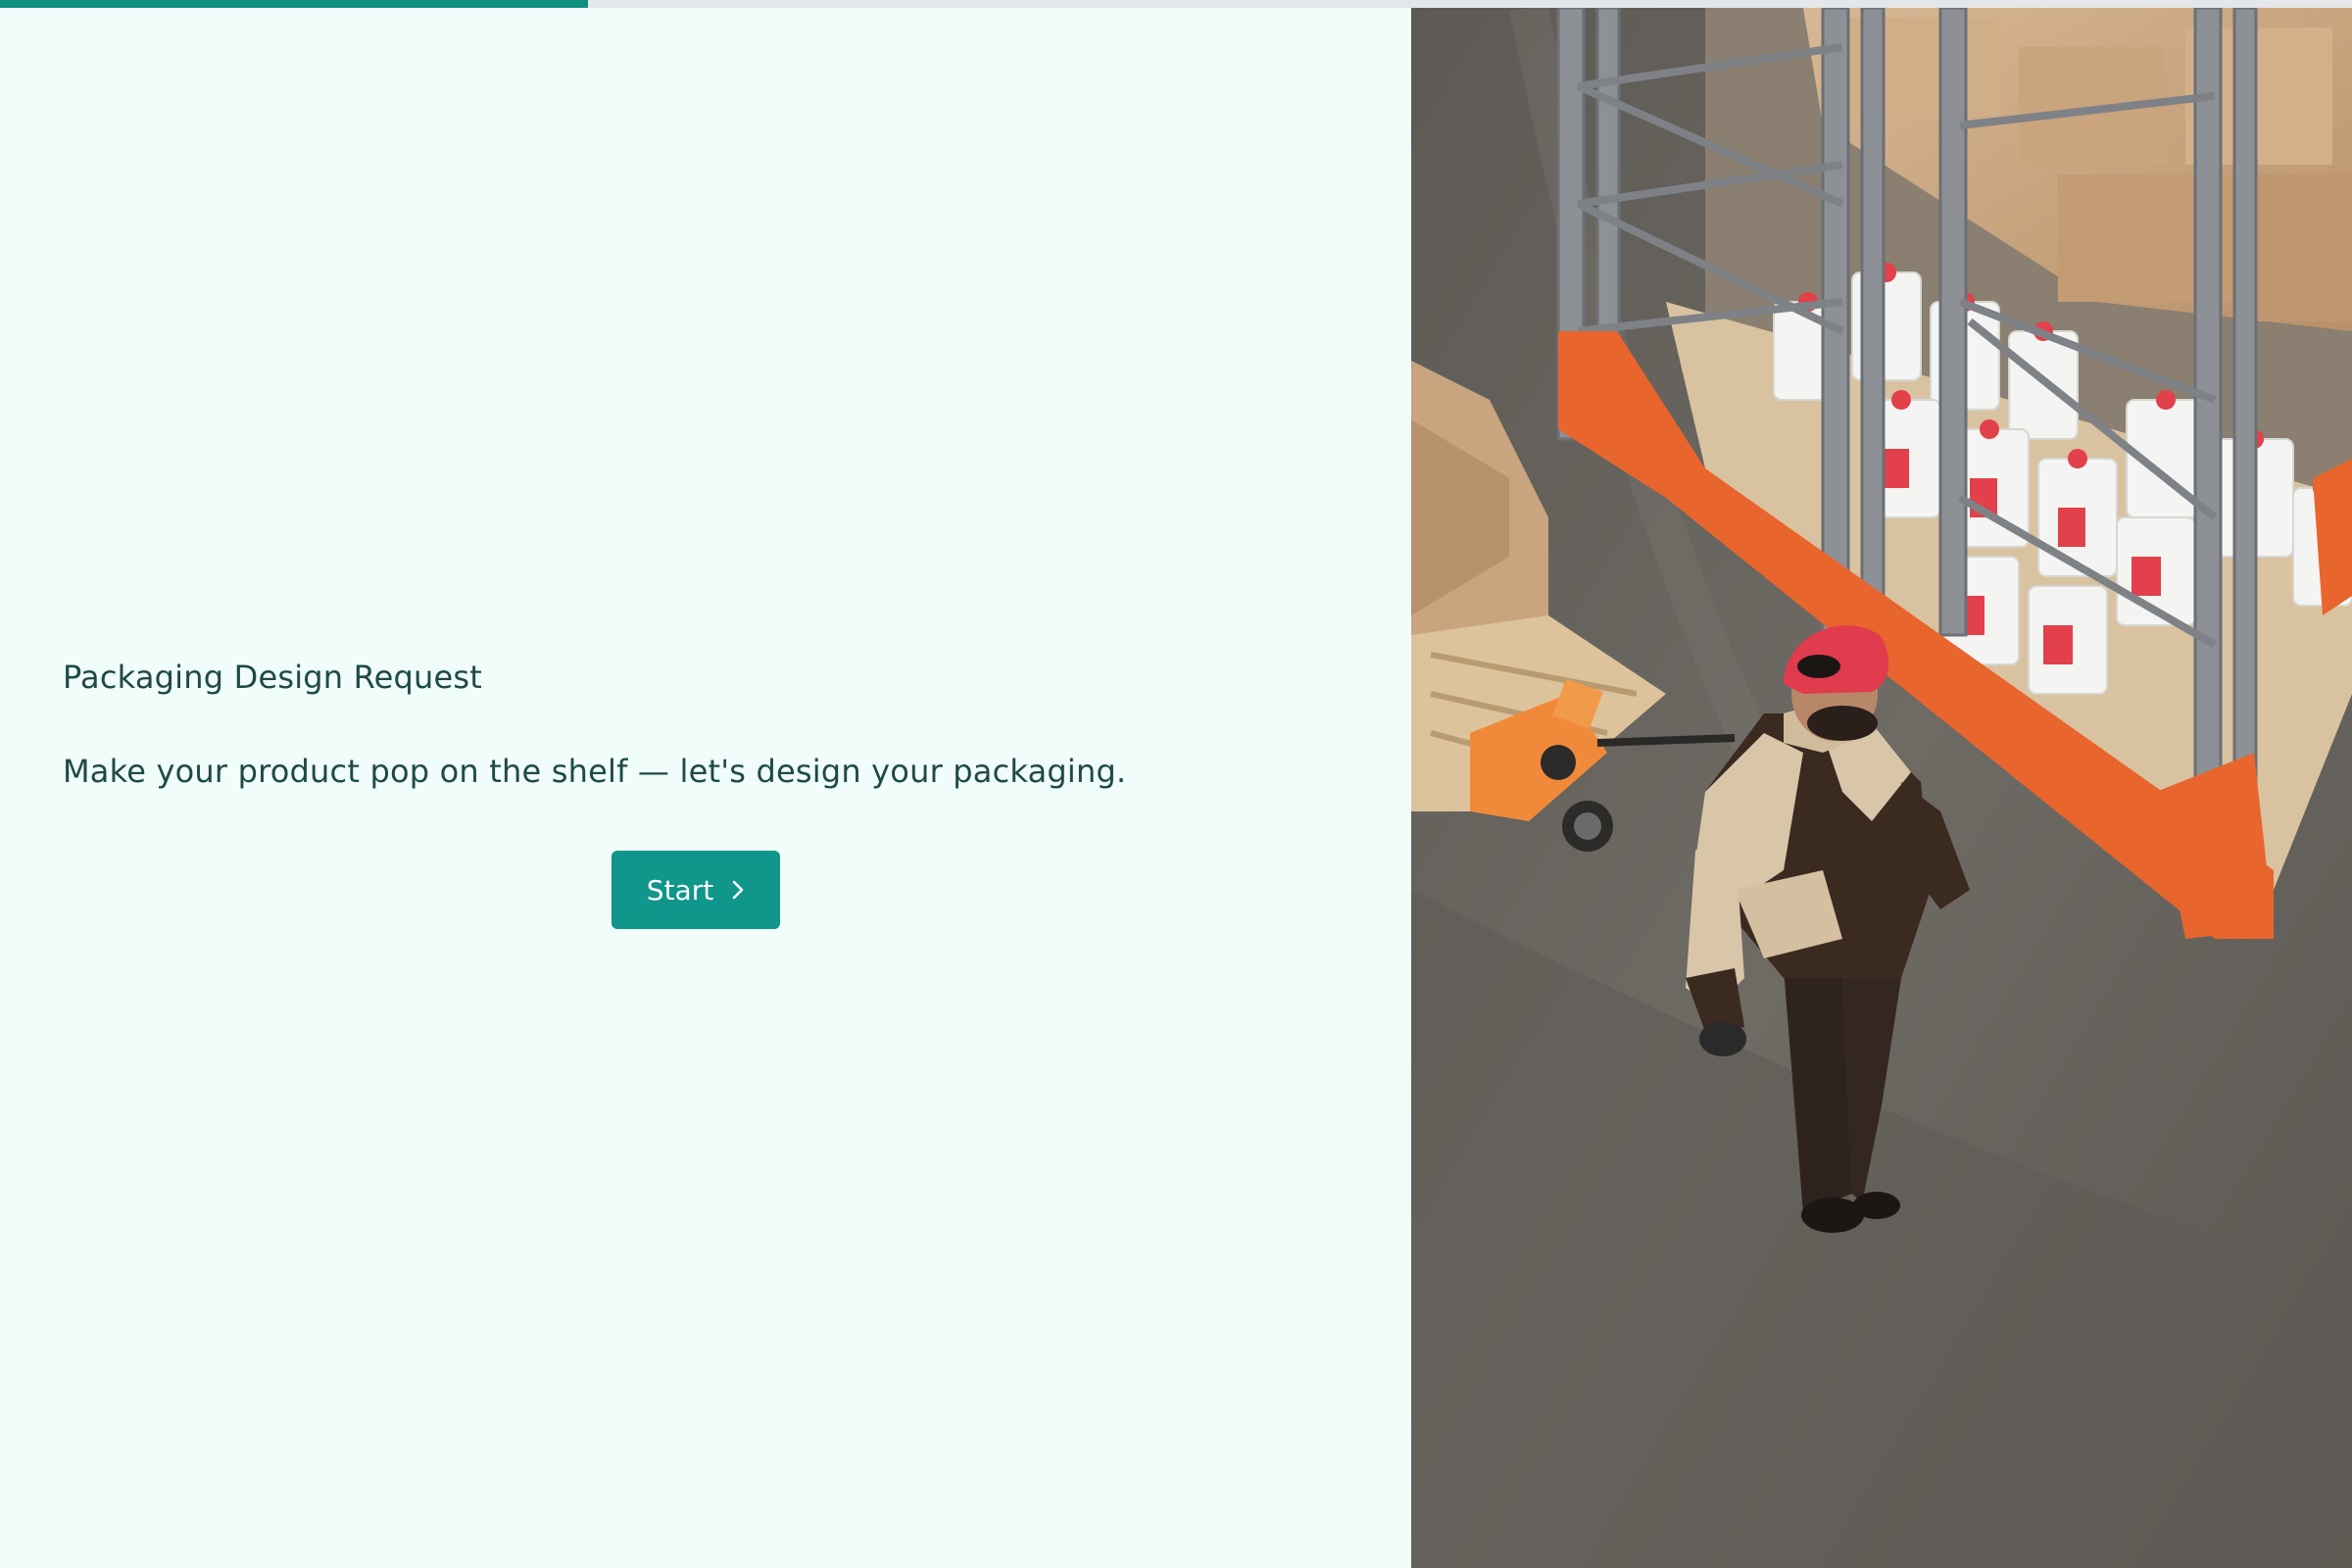 This screenshot has height=1568, width=2352. Describe the element at coordinates (273, 677) in the screenshot. I see `form-title: Packaging Design Request` at that location.